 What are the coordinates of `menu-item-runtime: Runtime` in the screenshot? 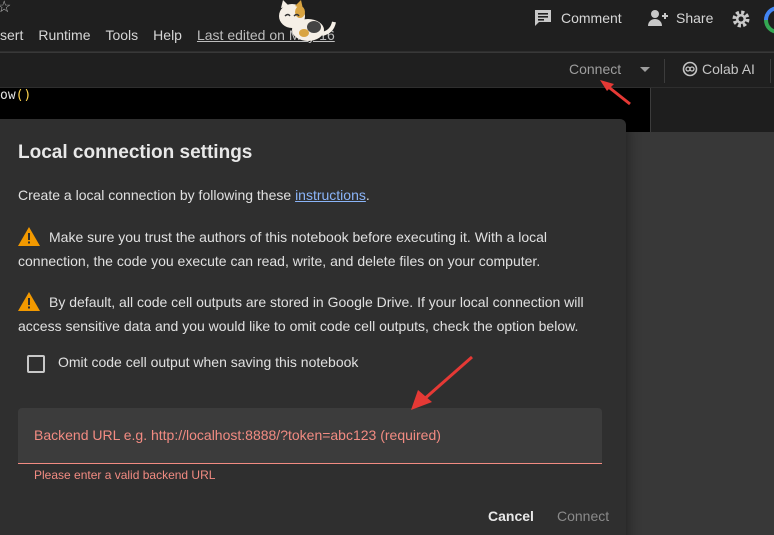 It's located at (64, 35).